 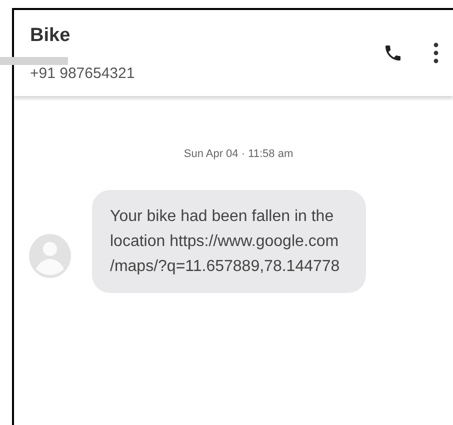 What do you see at coordinates (83, 73) in the screenshot?
I see `contact-number: +91 987654321` at bounding box center [83, 73].